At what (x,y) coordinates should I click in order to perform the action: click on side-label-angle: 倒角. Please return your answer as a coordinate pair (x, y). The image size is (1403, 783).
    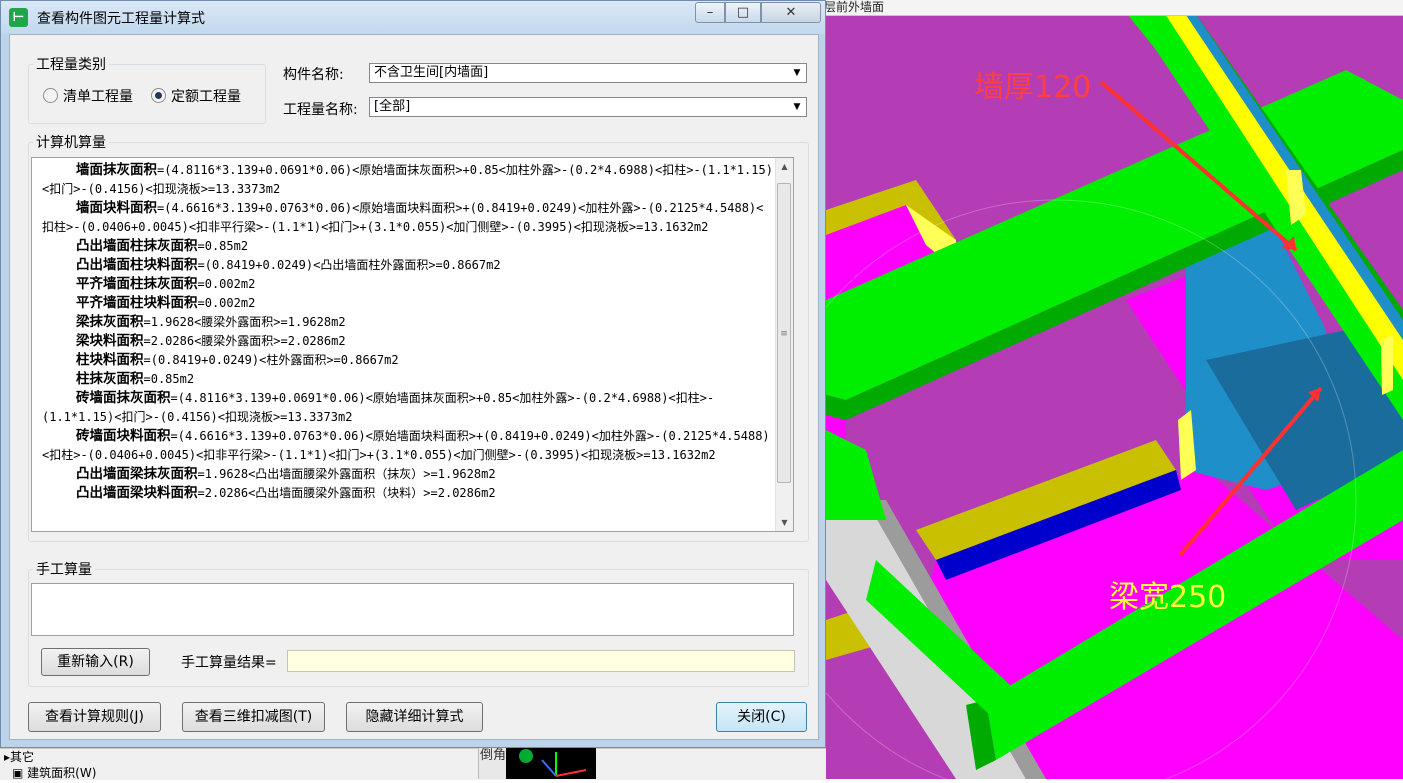
    Looking at the image, I should click on (492, 763).